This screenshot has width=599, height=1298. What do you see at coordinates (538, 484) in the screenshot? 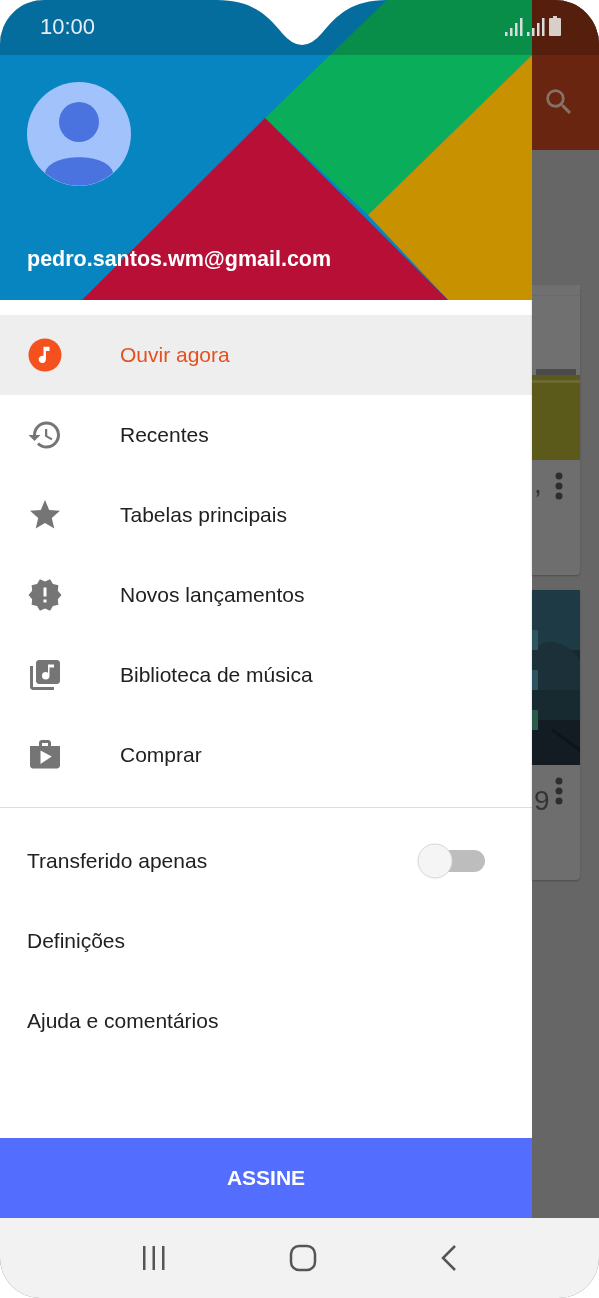
I see `album-title: ,` at bounding box center [538, 484].